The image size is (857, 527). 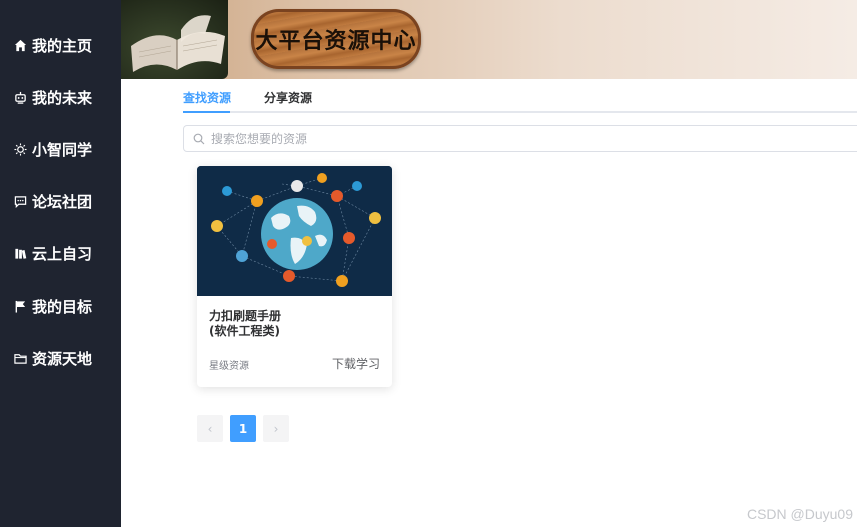 I want to click on sidebar-item-label: 小智同学, so click(x=62, y=149).